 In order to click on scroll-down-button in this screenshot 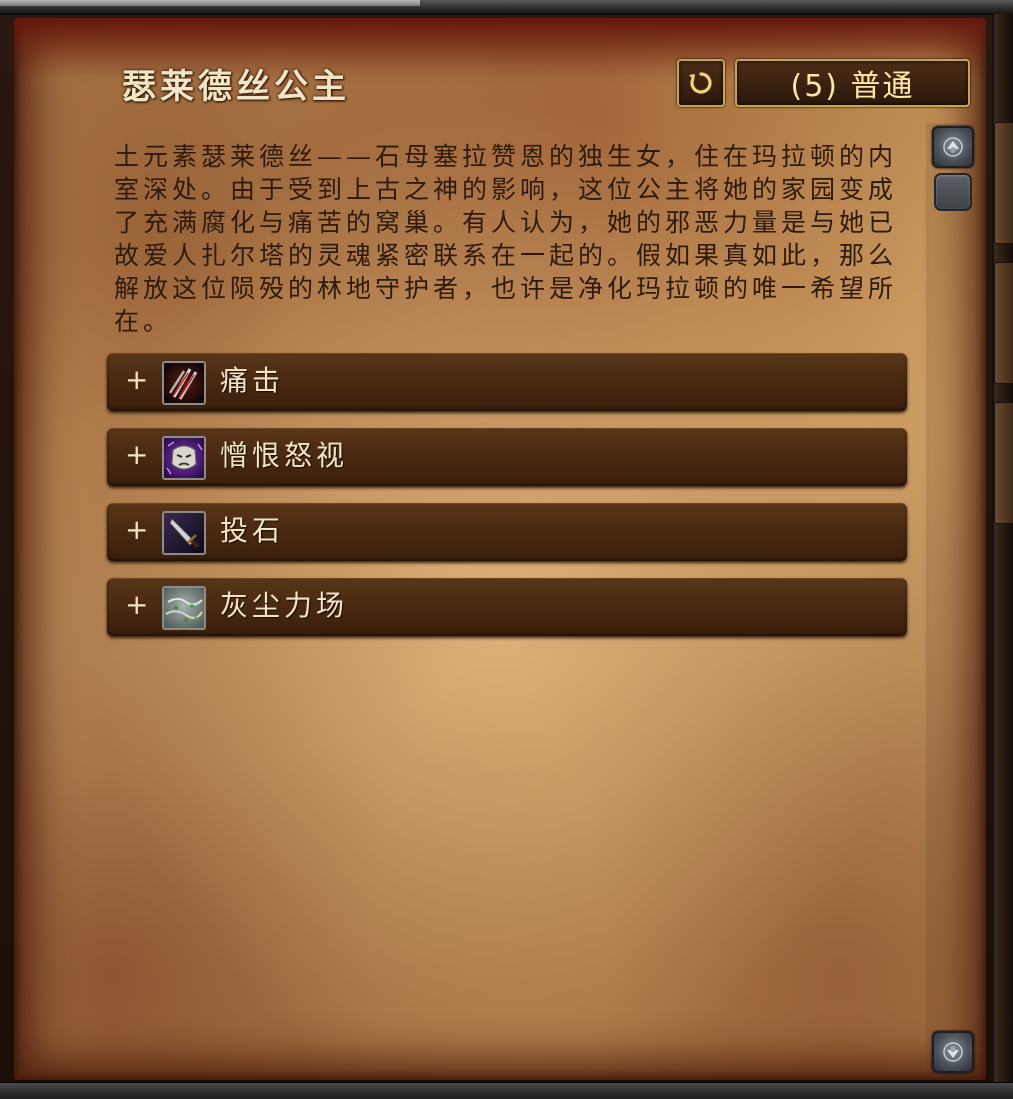, I will do `click(953, 1052)`.